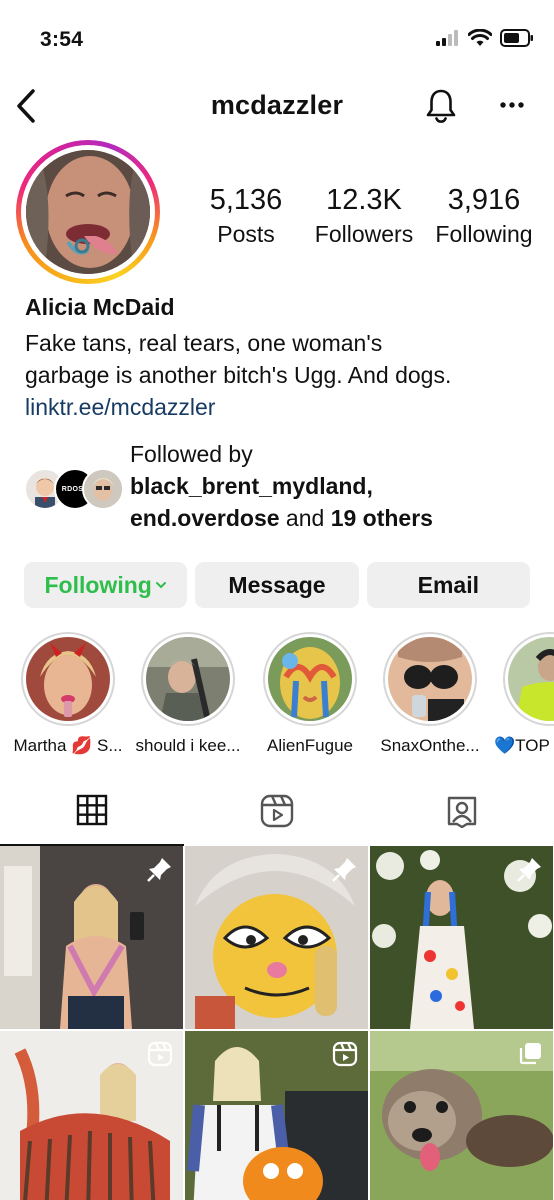 The width and height of the screenshot is (554, 1200). What do you see at coordinates (513, 105) in the screenshot?
I see `more-options-icon` at bounding box center [513, 105].